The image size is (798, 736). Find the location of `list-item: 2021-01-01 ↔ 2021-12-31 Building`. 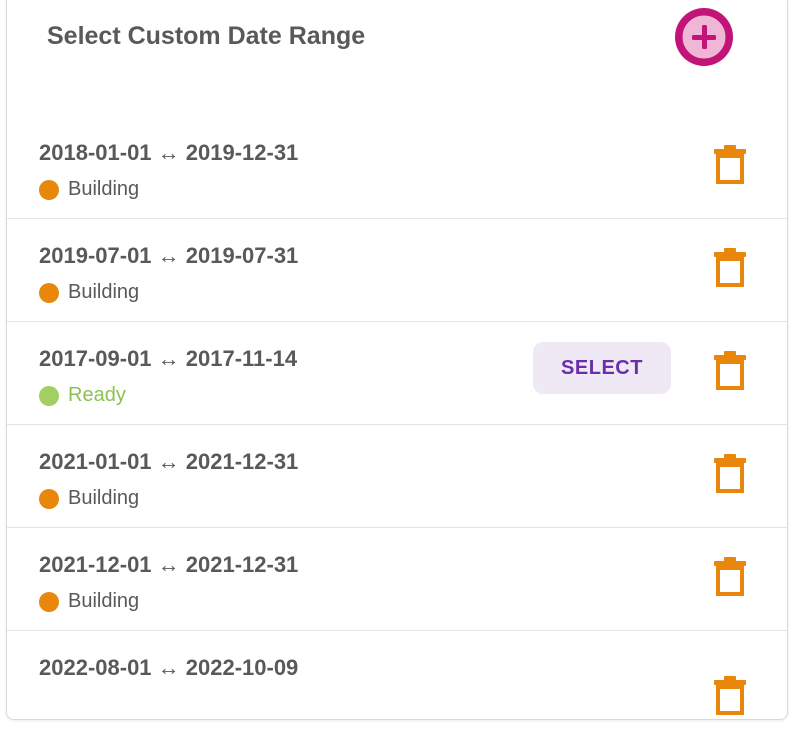

list-item: 2021-01-01 ↔ 2021-12-31 Building is located at coordinates (397, 476).